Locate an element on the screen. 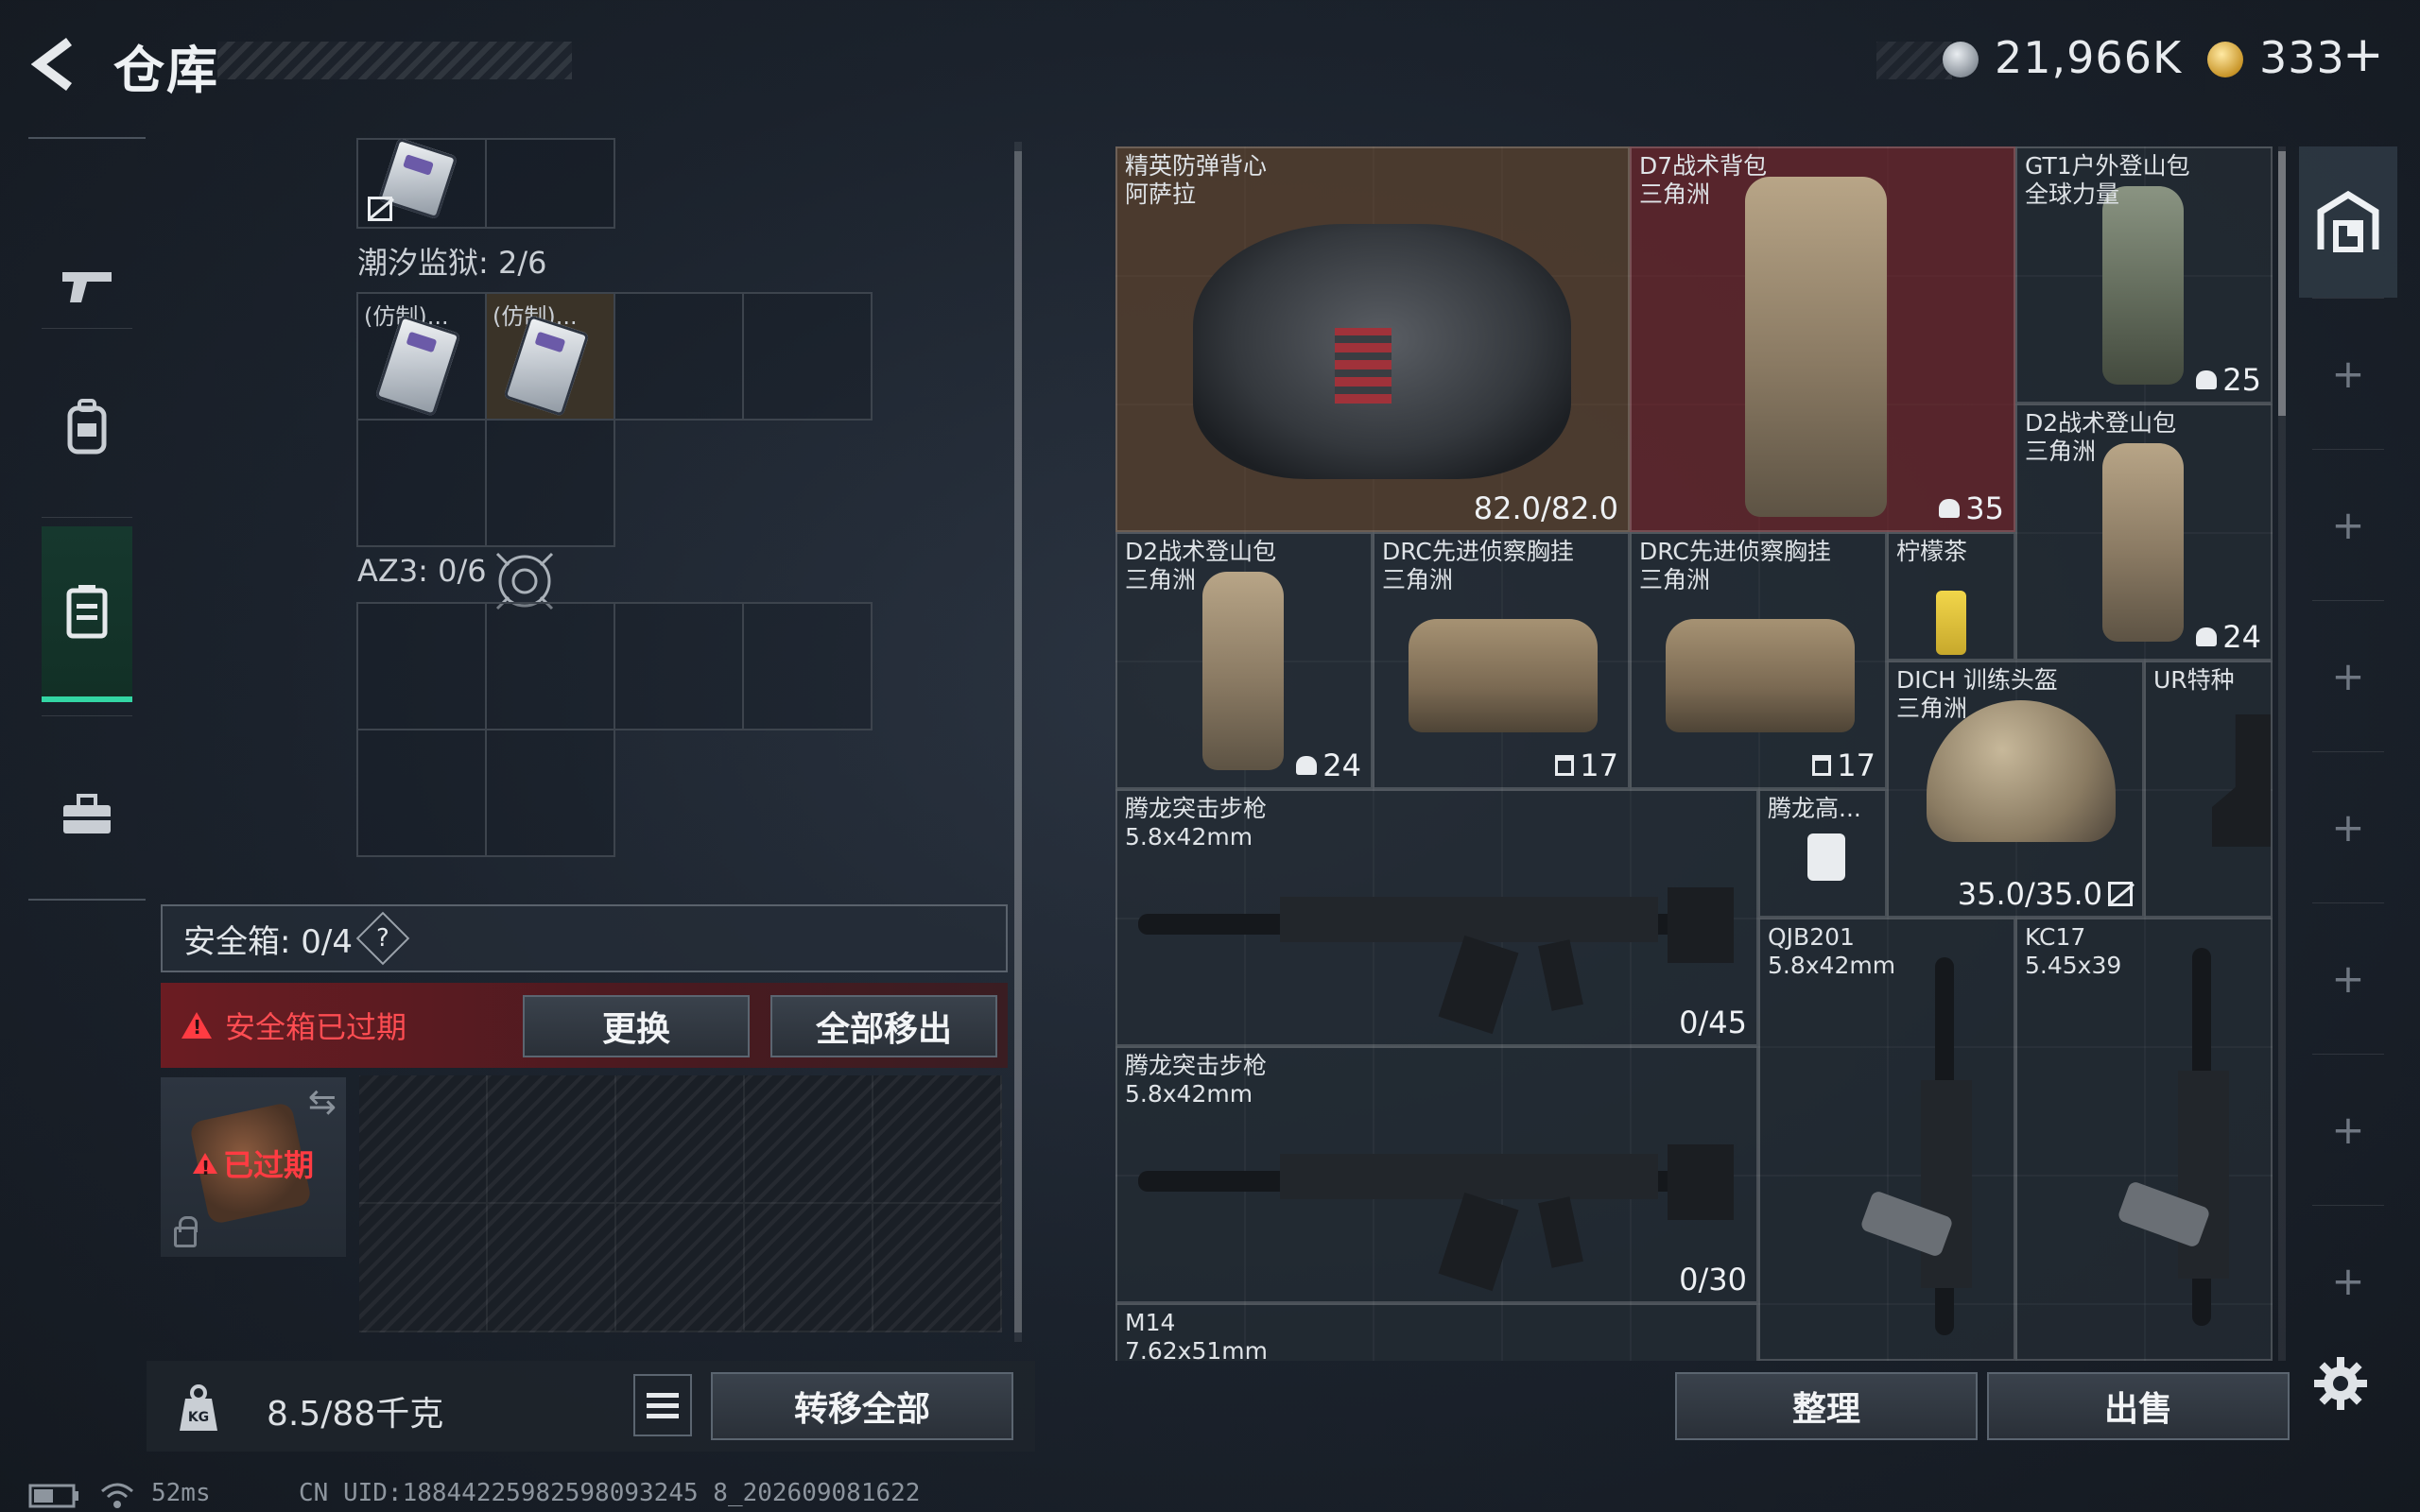 The image size is (2420, 1512). sell-button: 出售 is located at coordinates (2138, 1406).